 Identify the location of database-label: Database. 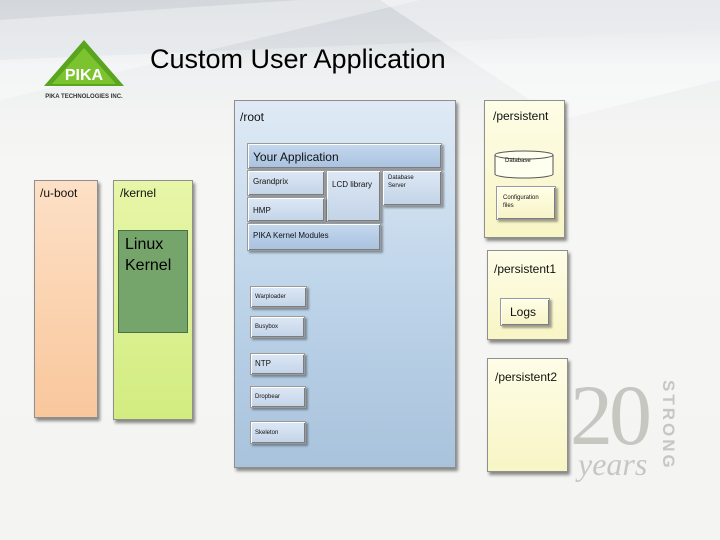
(518, 161).